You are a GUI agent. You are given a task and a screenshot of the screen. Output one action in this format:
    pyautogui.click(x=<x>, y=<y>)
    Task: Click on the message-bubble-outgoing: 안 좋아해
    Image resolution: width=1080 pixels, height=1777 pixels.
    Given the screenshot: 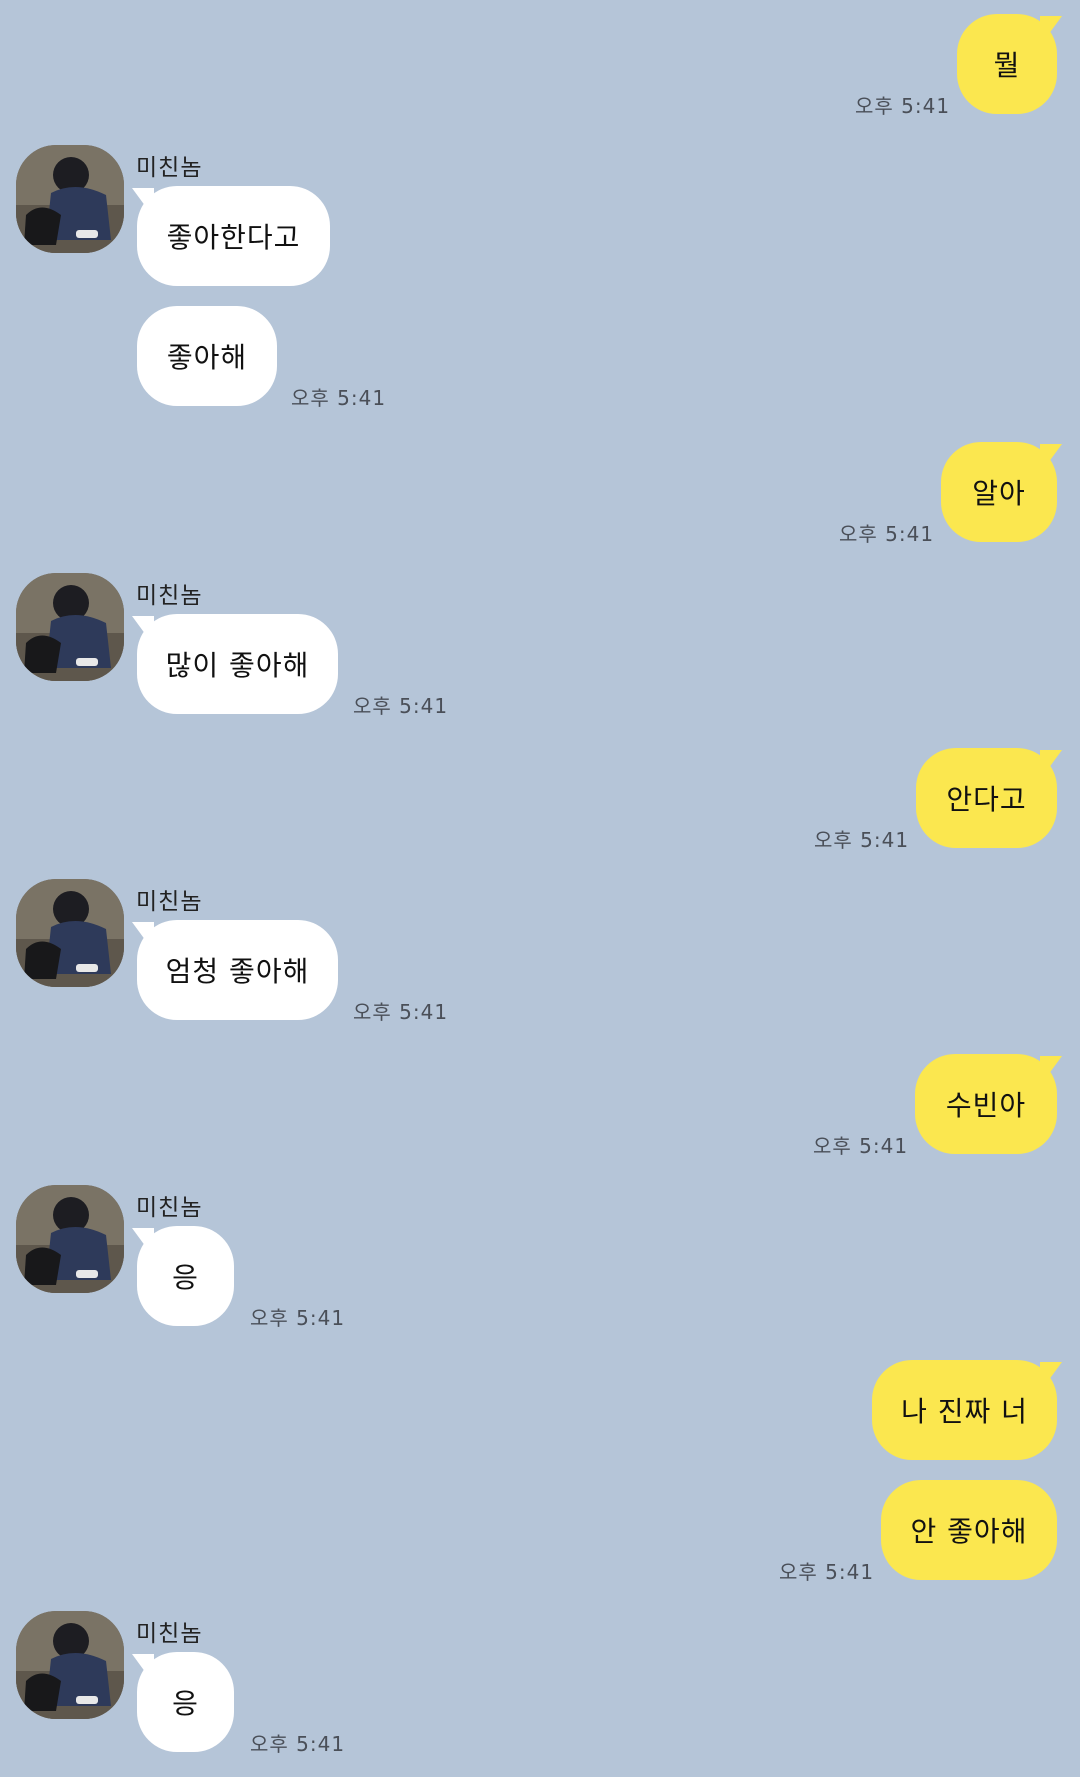 What is the action you would take?
    pyautogui.click(x=969, y=1530)
    